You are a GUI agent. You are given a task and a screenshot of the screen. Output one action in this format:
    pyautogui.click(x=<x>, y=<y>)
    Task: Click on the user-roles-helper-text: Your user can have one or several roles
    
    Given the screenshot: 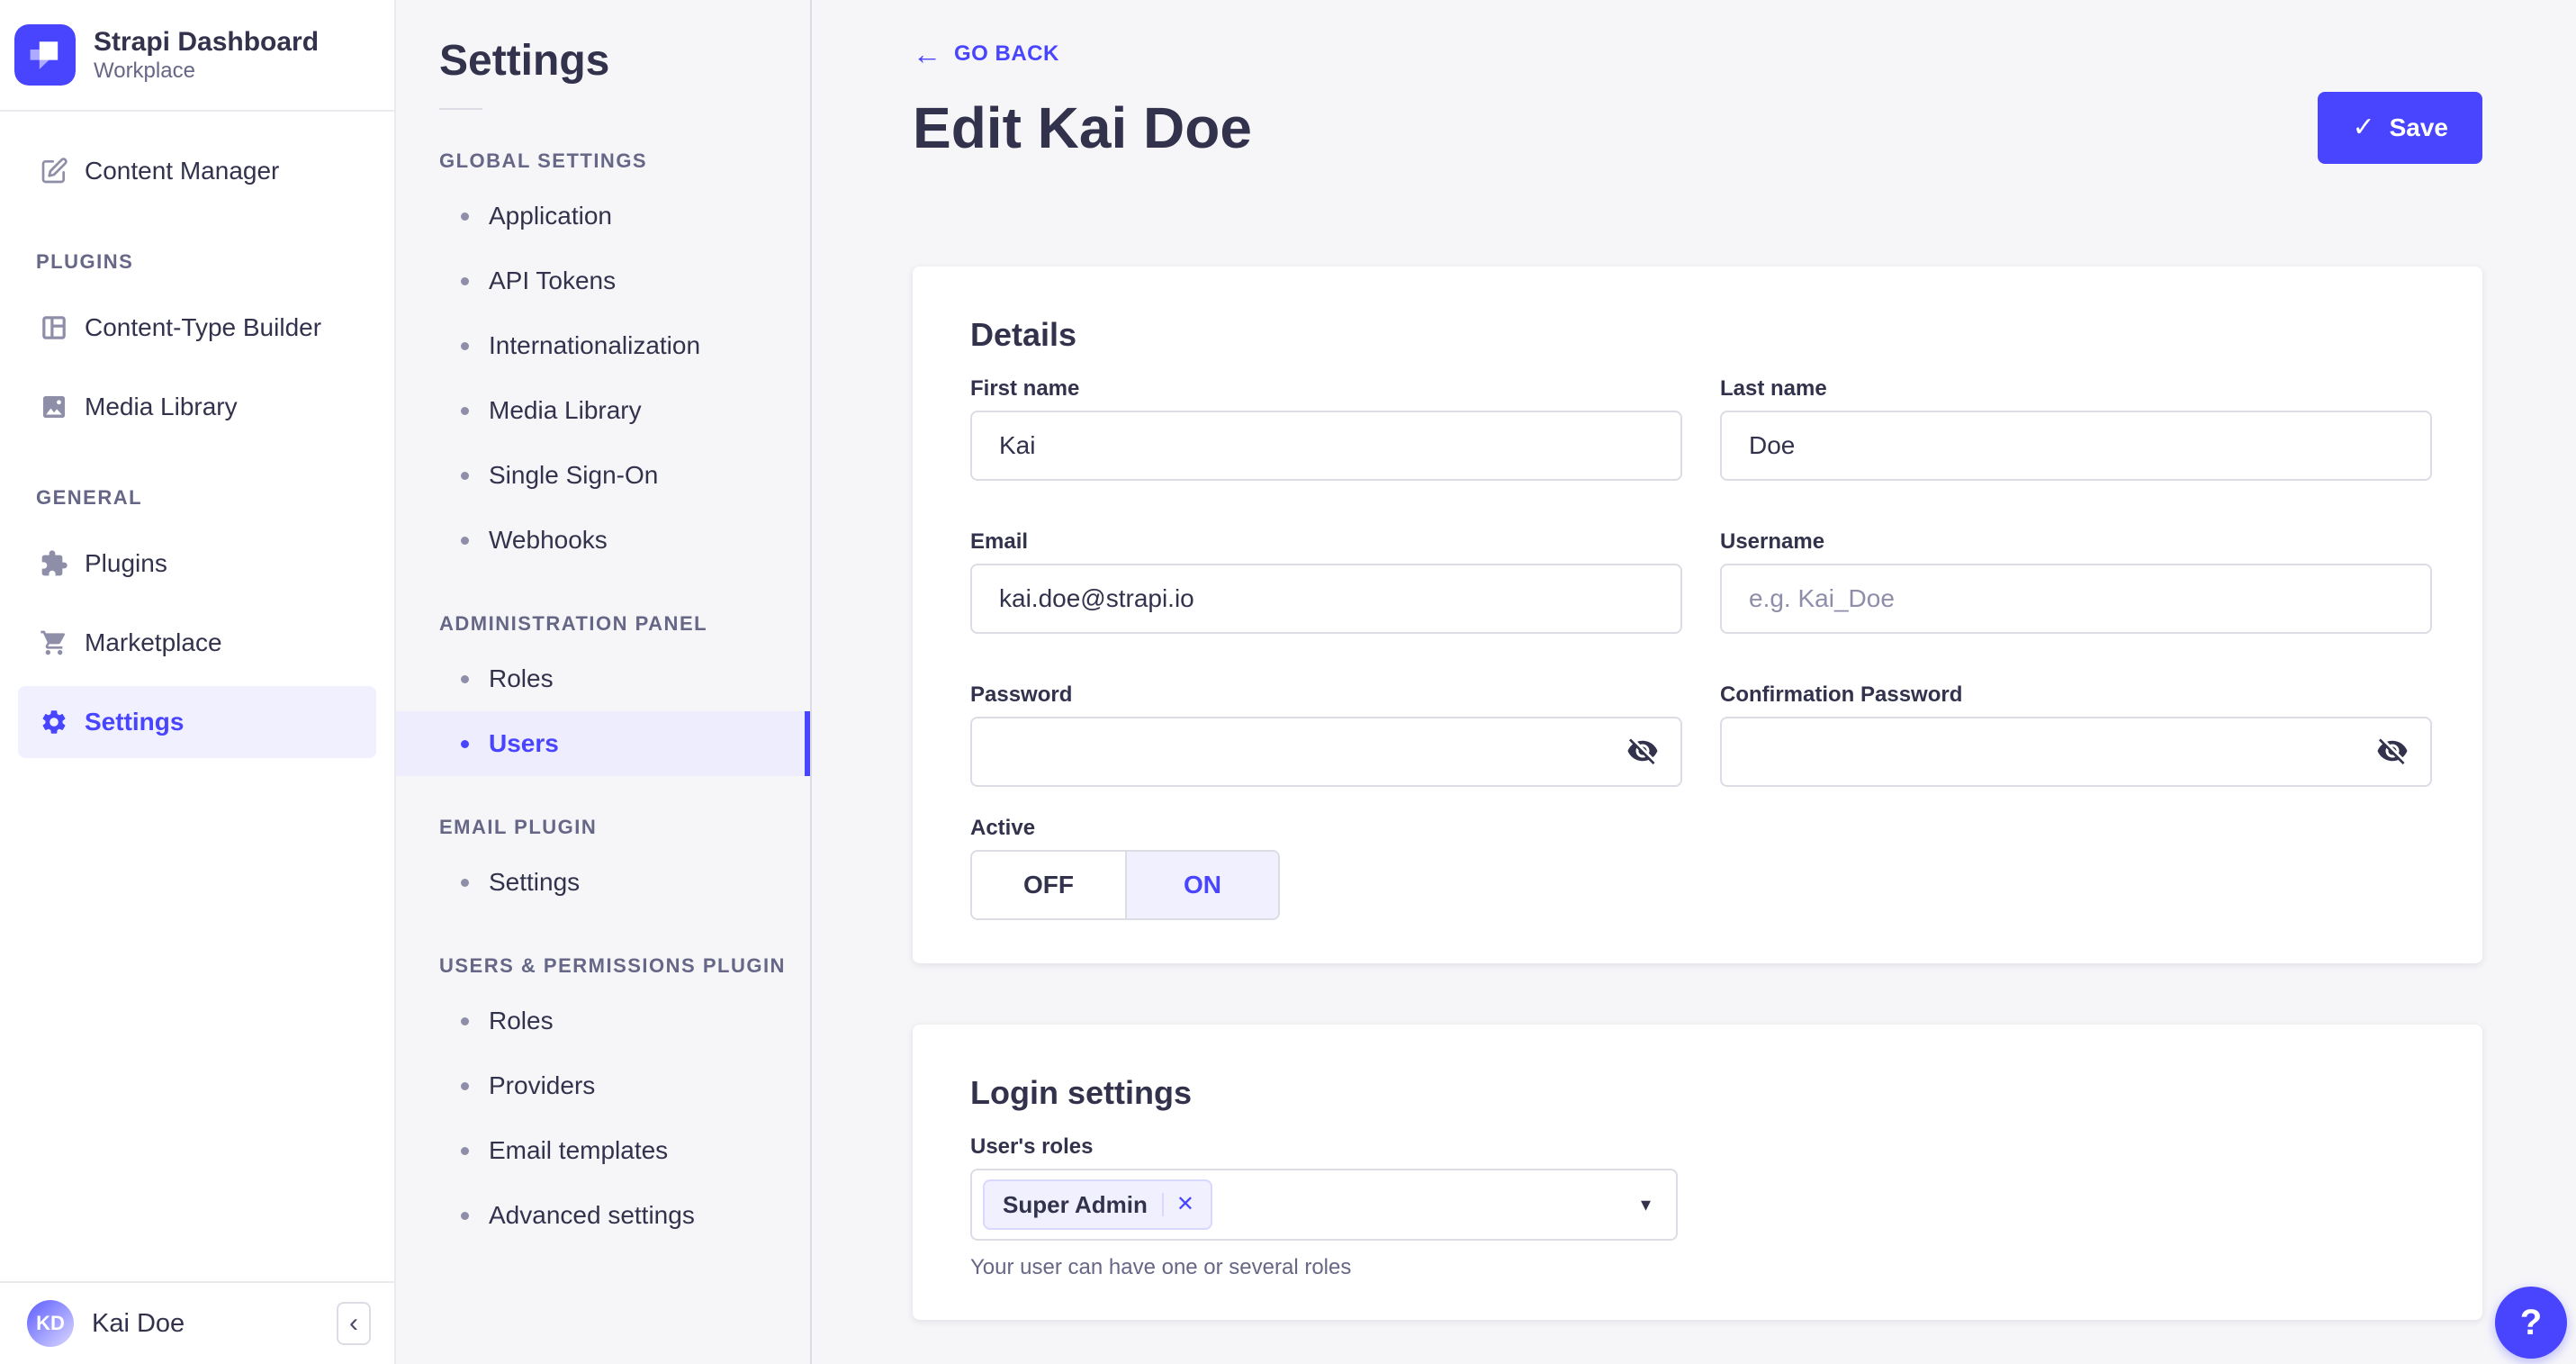 What is the action you would take?
    pyautogui.click(x=1161, y=1267)
    